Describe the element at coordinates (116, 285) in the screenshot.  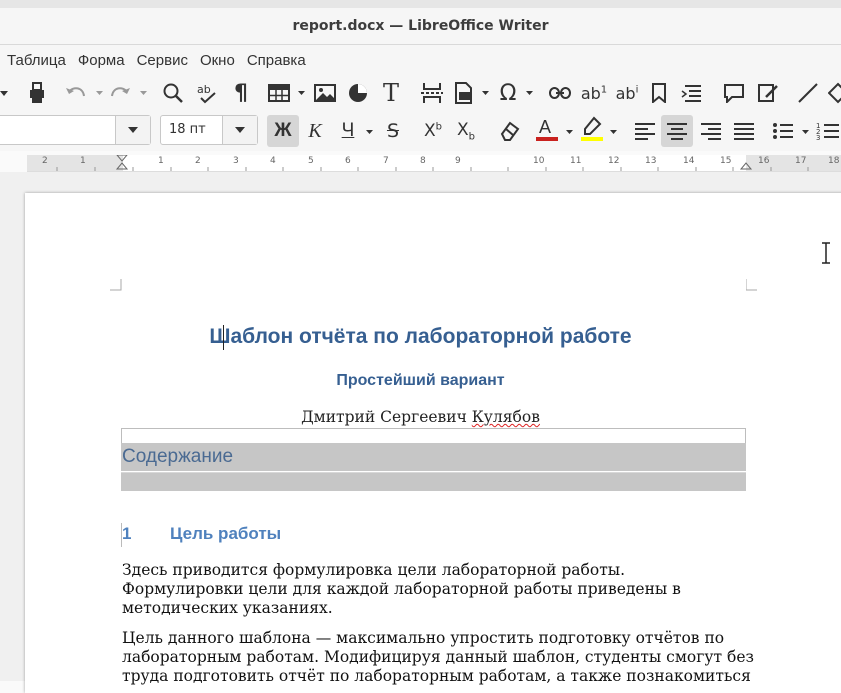
I see `crop-mark-left` at that location.